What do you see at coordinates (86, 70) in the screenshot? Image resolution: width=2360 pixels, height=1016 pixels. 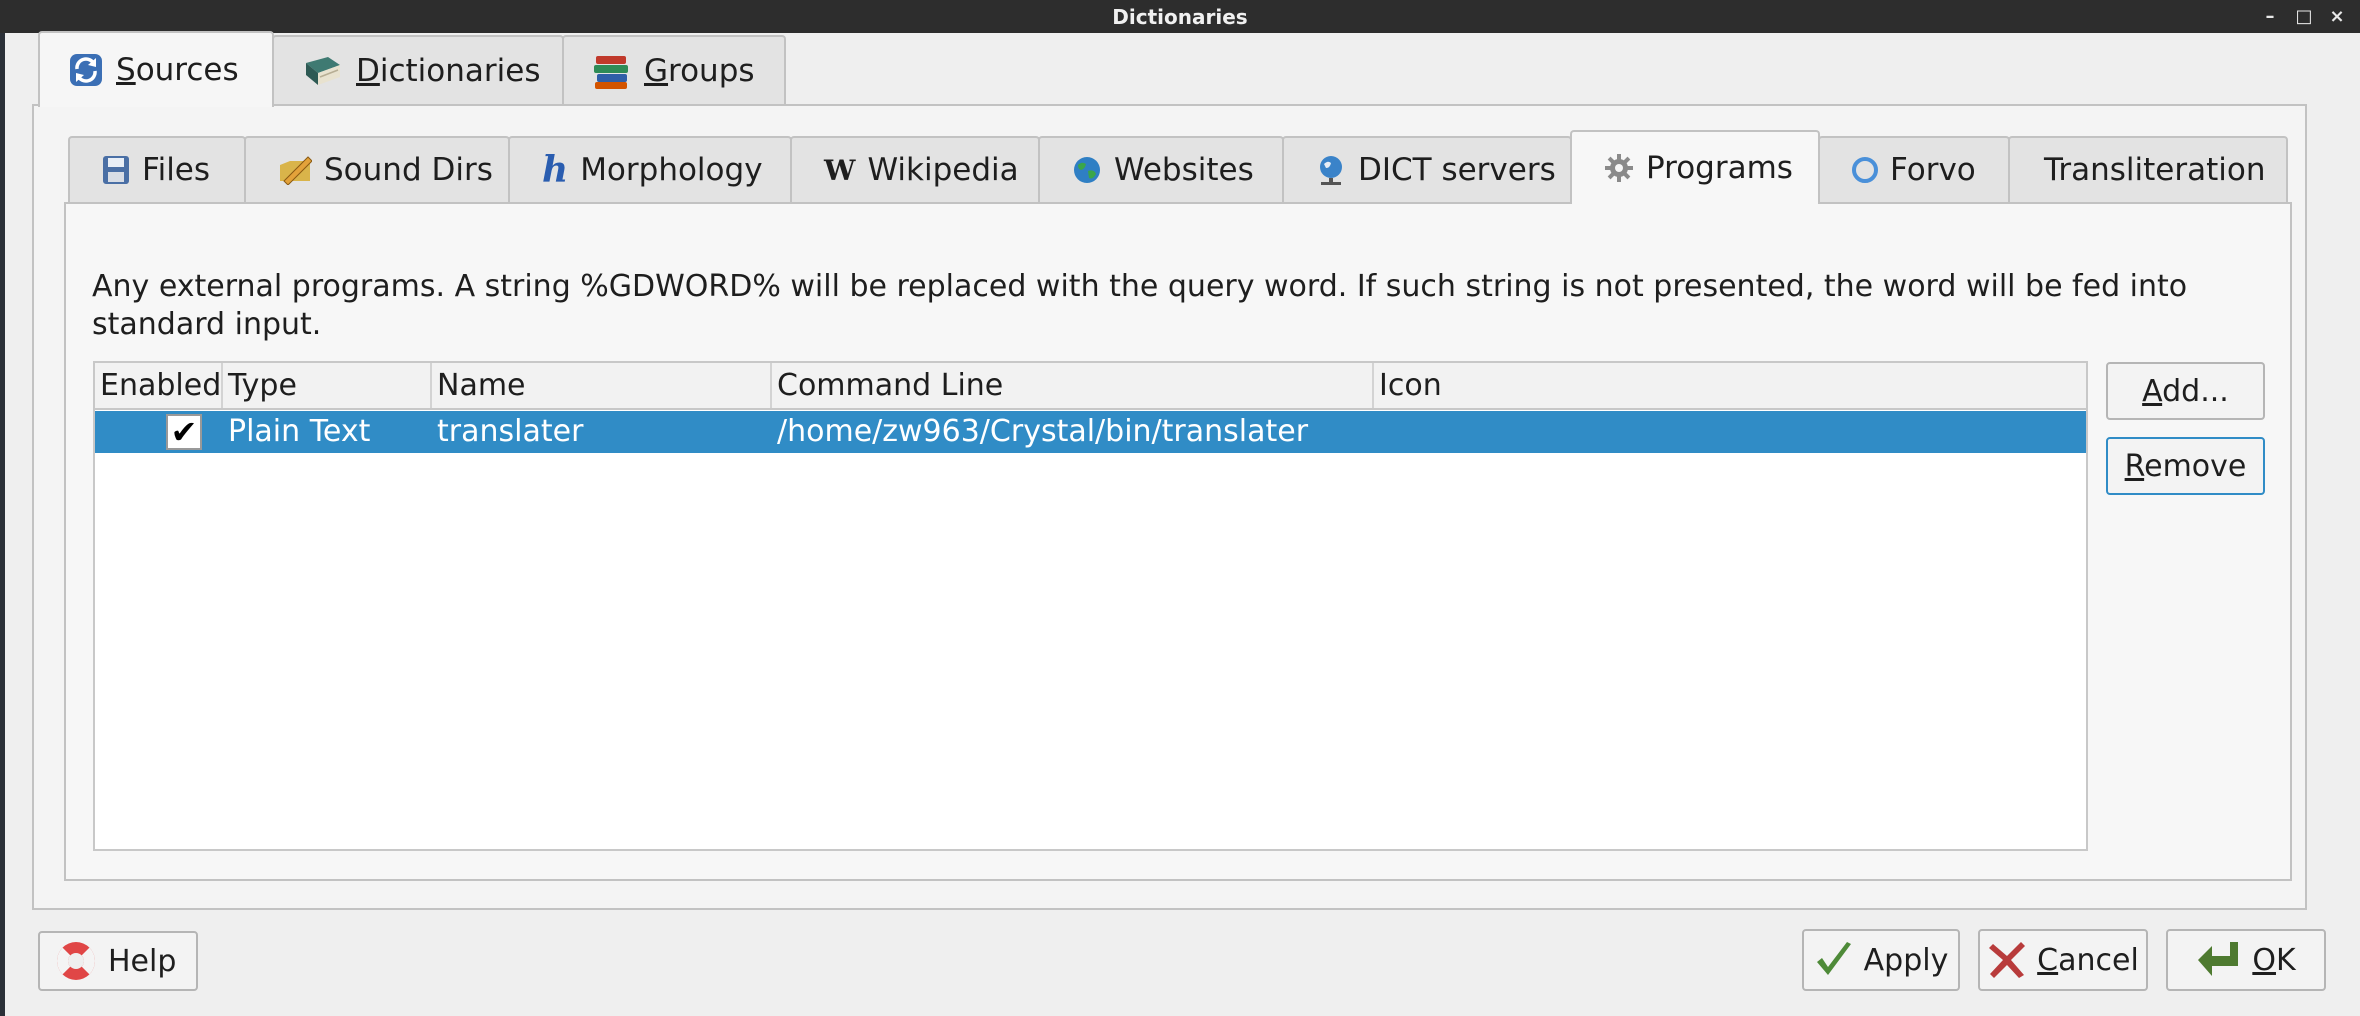 I see `sync-icon` at bounding box center [86, 70].